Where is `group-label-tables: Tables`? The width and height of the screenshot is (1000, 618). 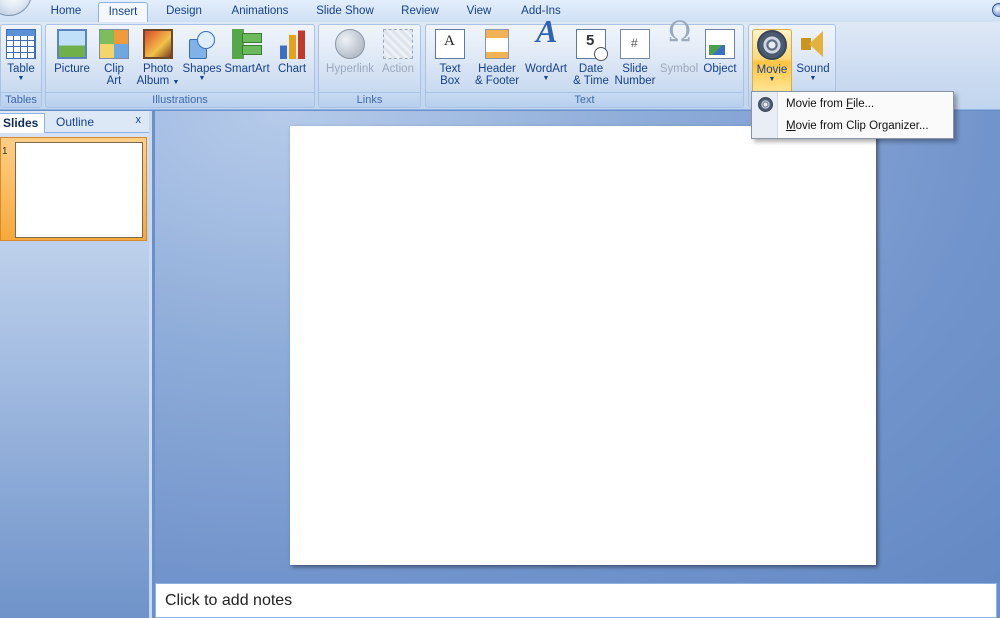 group-label-tables: Tables is located at coordinates (21, 99).